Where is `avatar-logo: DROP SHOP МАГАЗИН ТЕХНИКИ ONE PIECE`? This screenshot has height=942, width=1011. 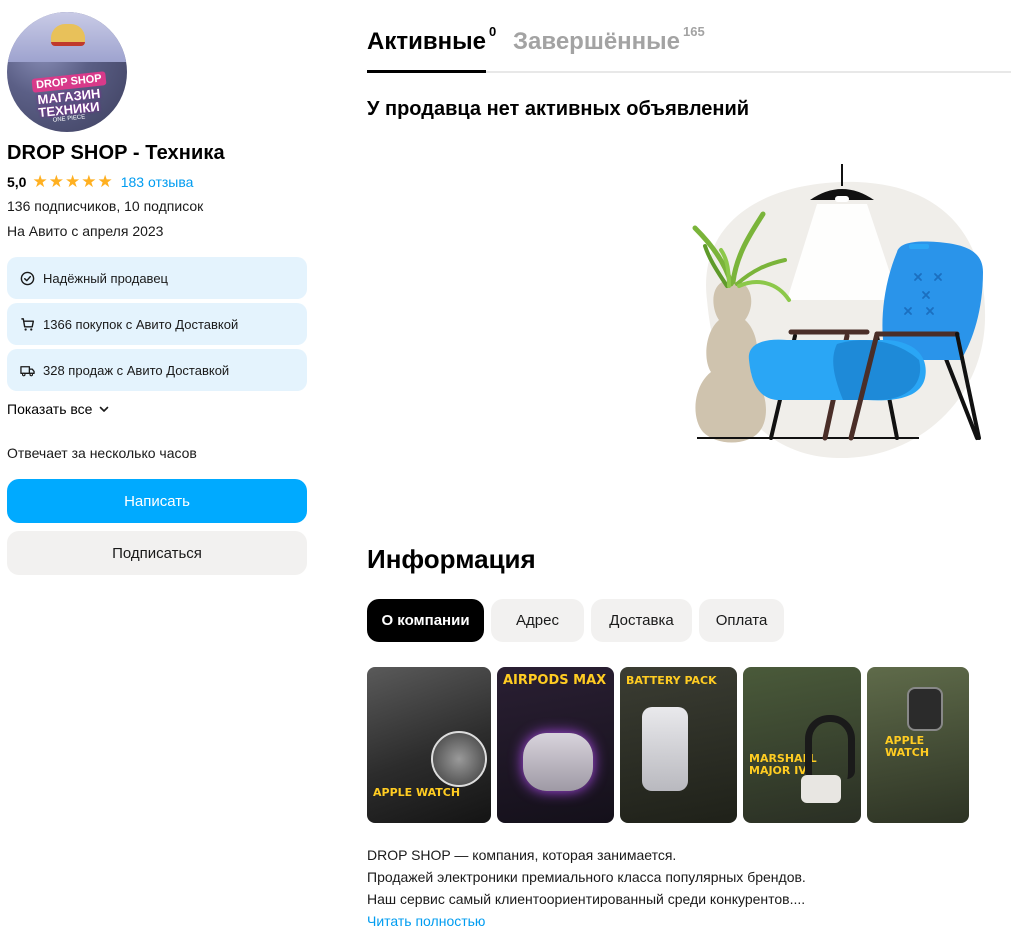 avatar-logo: DROP SHOP МАГАЗИН ТЕХНИКИ ONE PIECE is located at coordinates (69, 97).